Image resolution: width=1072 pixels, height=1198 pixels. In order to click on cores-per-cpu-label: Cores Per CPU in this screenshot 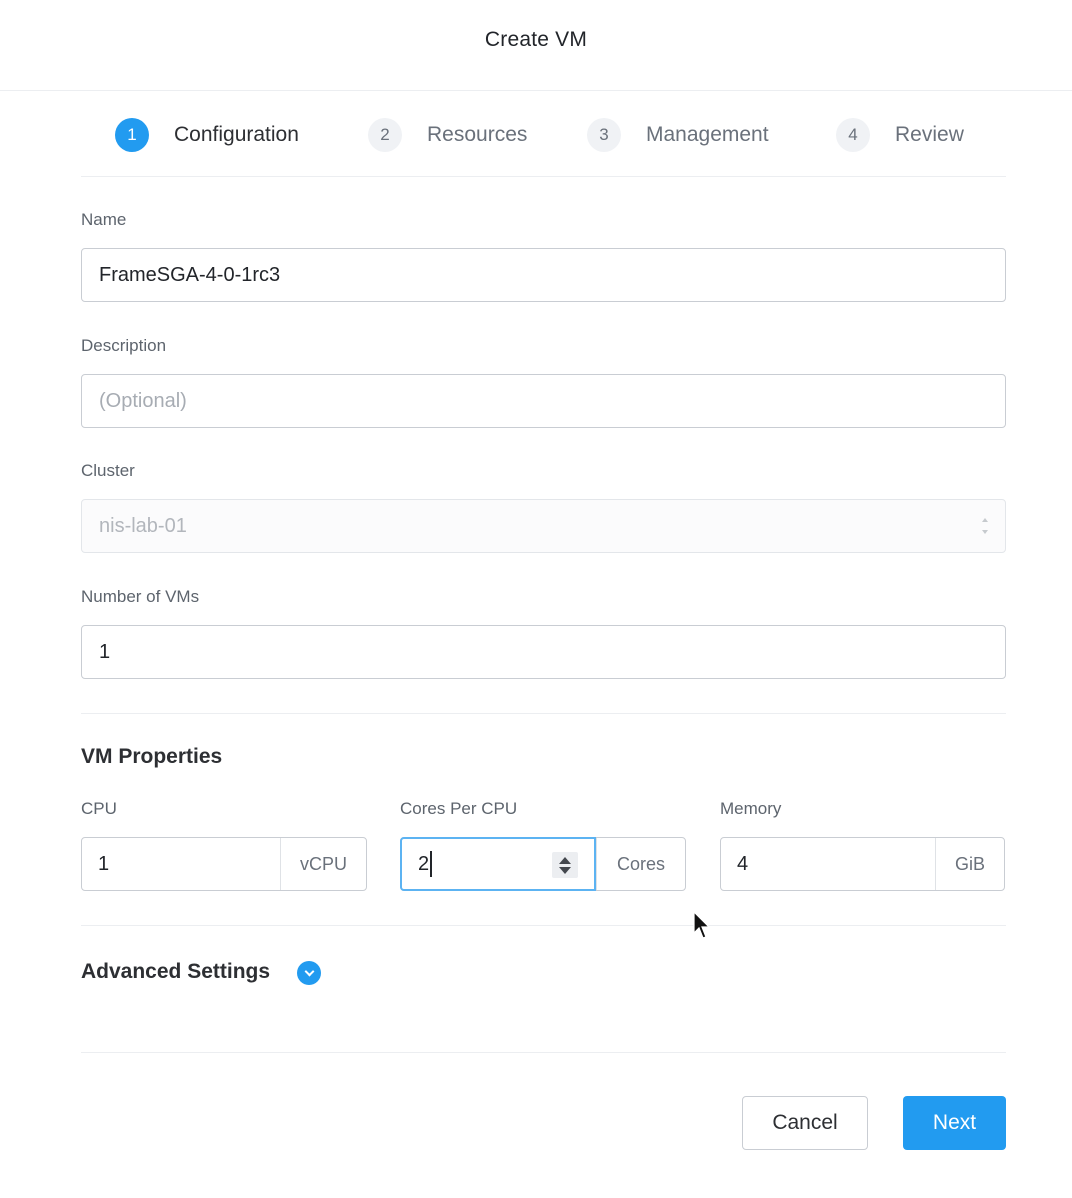, I will do `click(459, 808)`.